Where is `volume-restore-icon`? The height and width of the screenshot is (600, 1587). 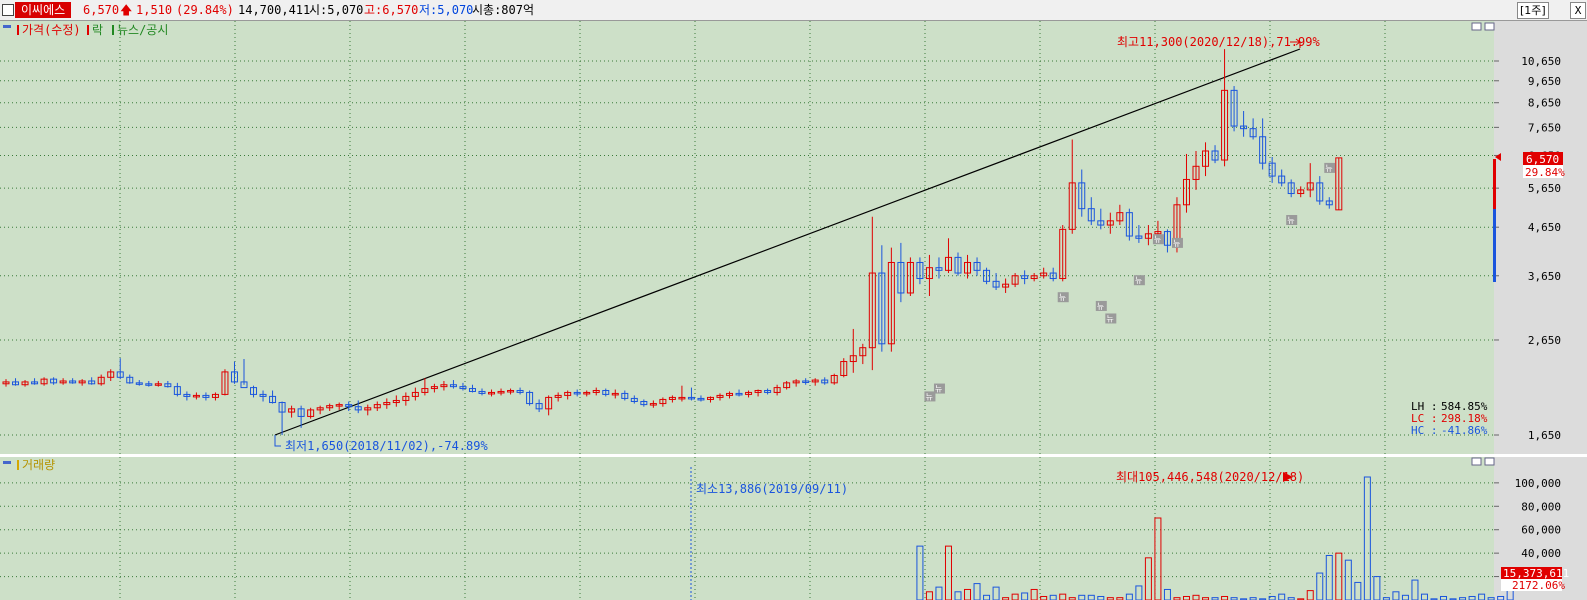
volume-restore-icon is located at coordinates (1476, 461).